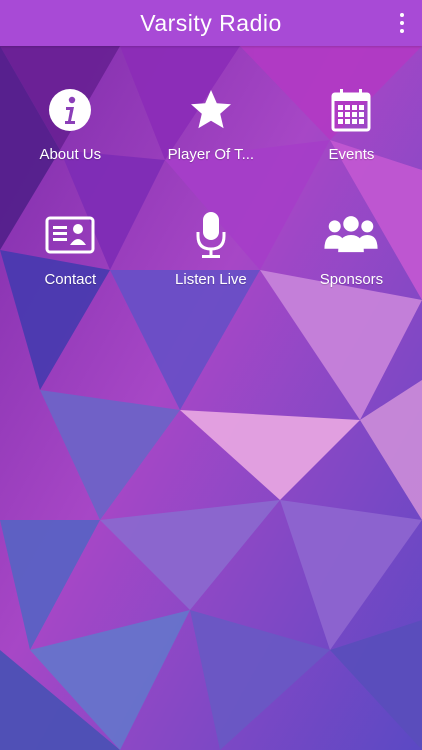  I want to click on menu-tile-listen-live: Listen Live, so click(211, 267).